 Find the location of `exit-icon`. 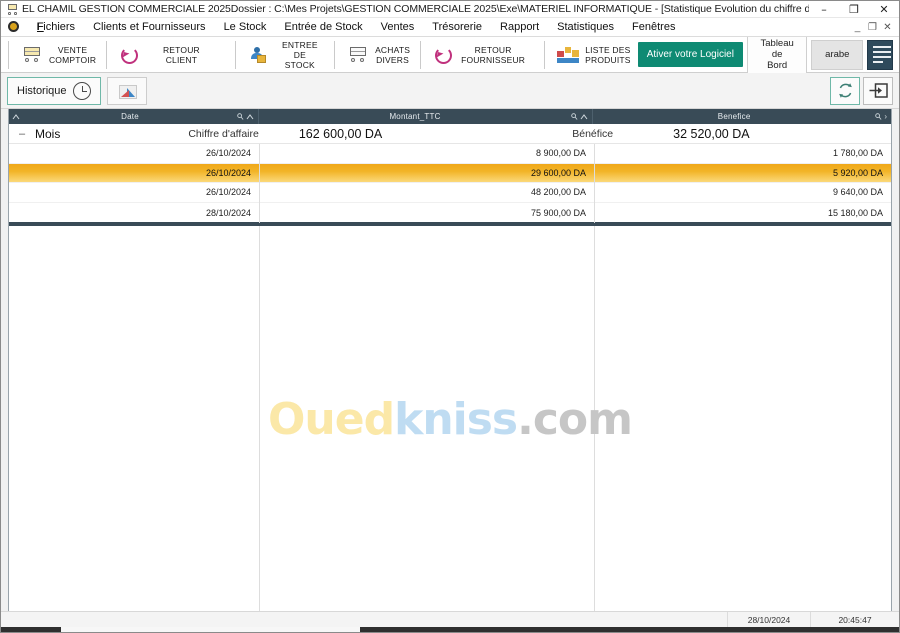

exit-icon is located at coordinates (878, 90).